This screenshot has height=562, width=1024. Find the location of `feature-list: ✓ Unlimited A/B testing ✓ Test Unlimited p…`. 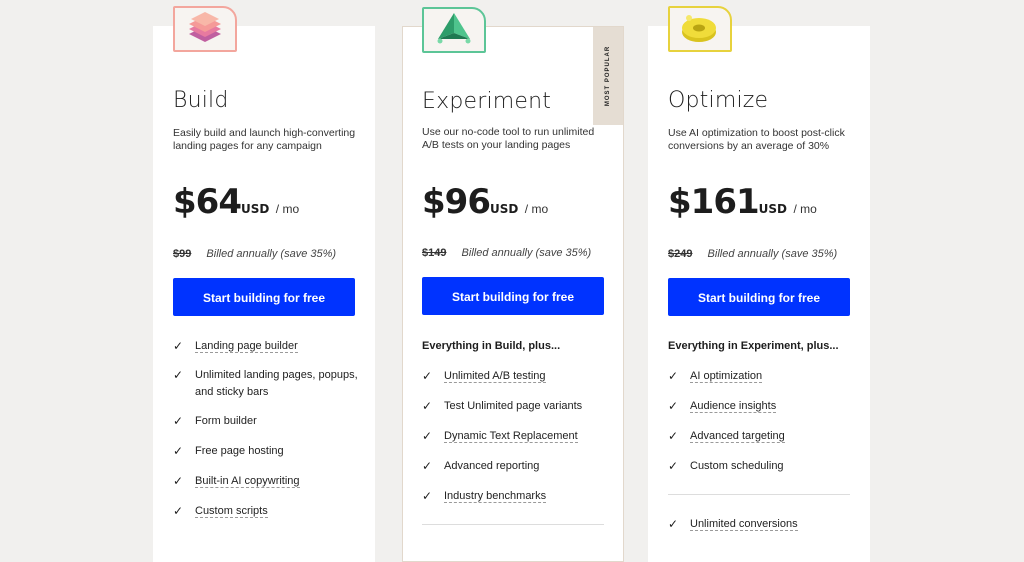

feature-list: ✓ Unlimited A/B testing ✓ Test Unlimited p… is located at coordinates (517, 436).